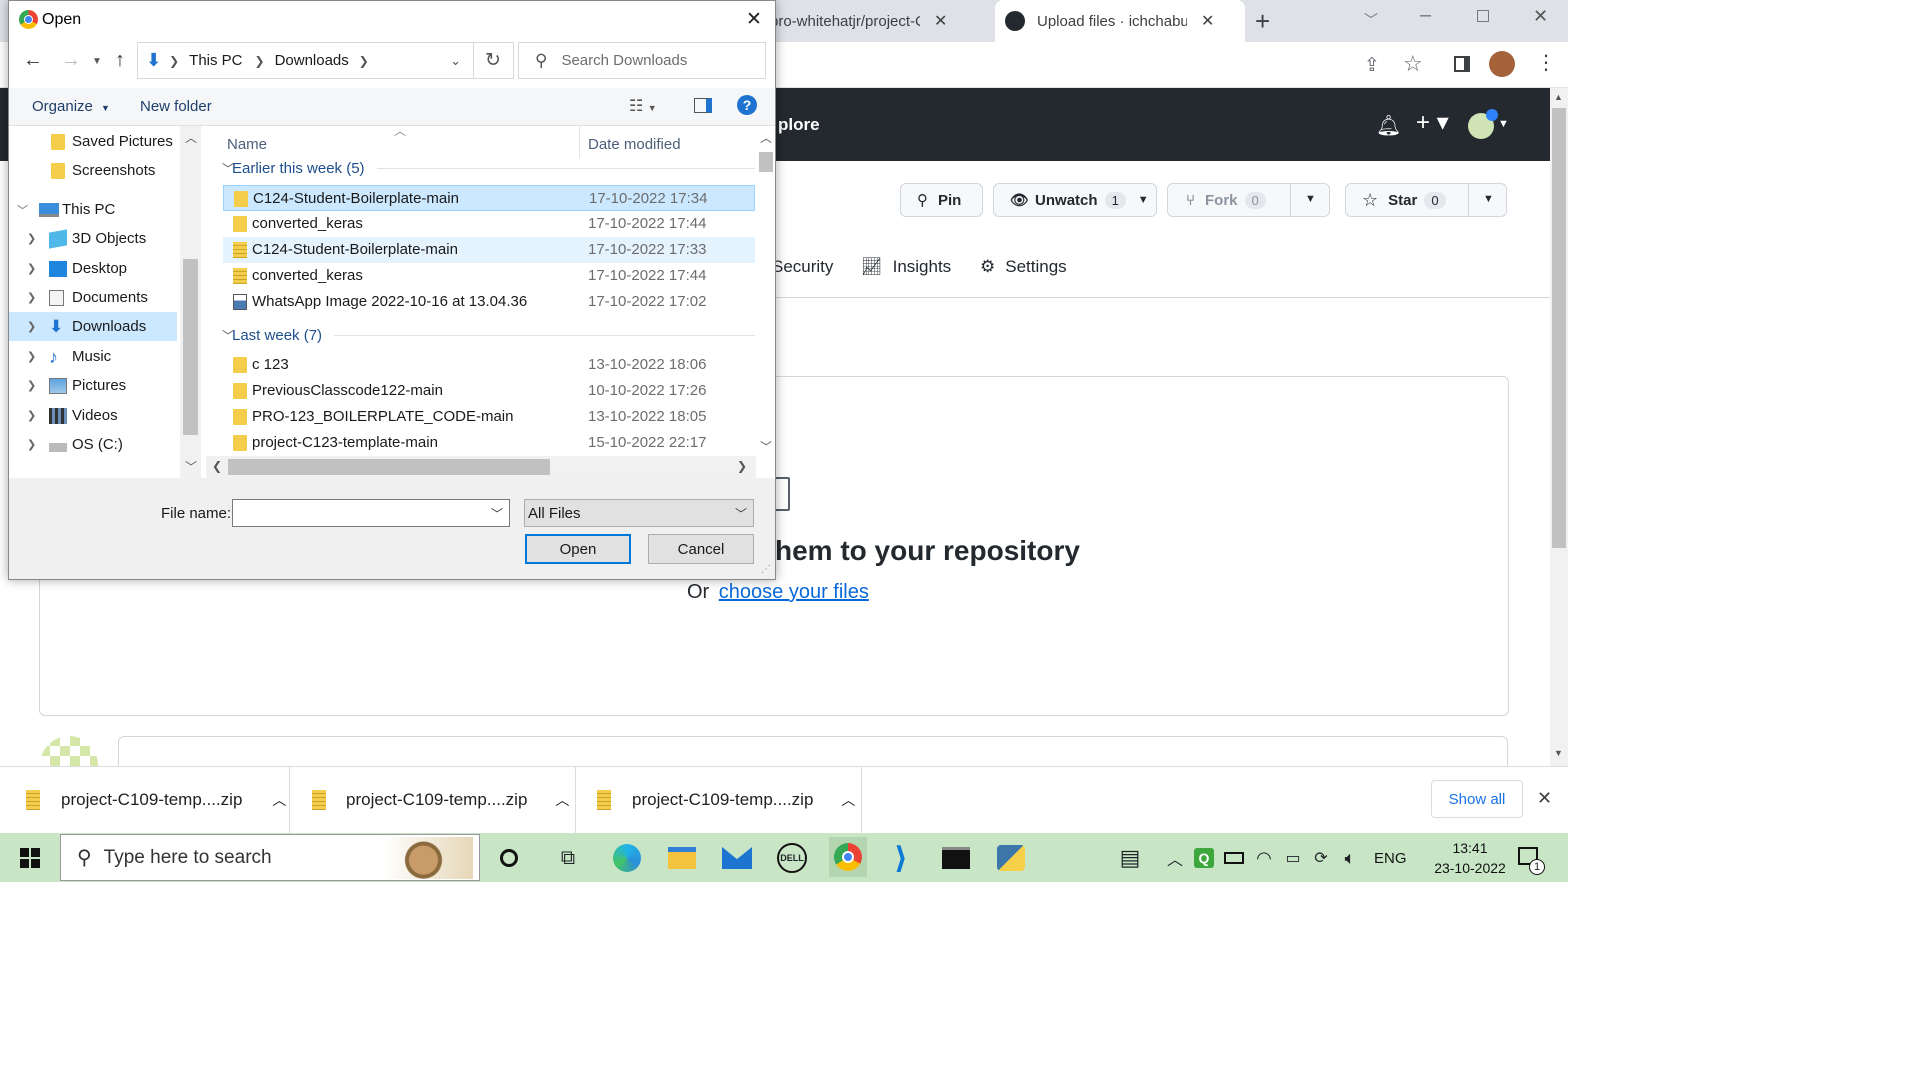 This screenshot has height=1080, width=1920. What do you see at coordinates (901, 858) in the screenshot?
I see `vscode-icon: ⟩` at bounding box center [901, 858].